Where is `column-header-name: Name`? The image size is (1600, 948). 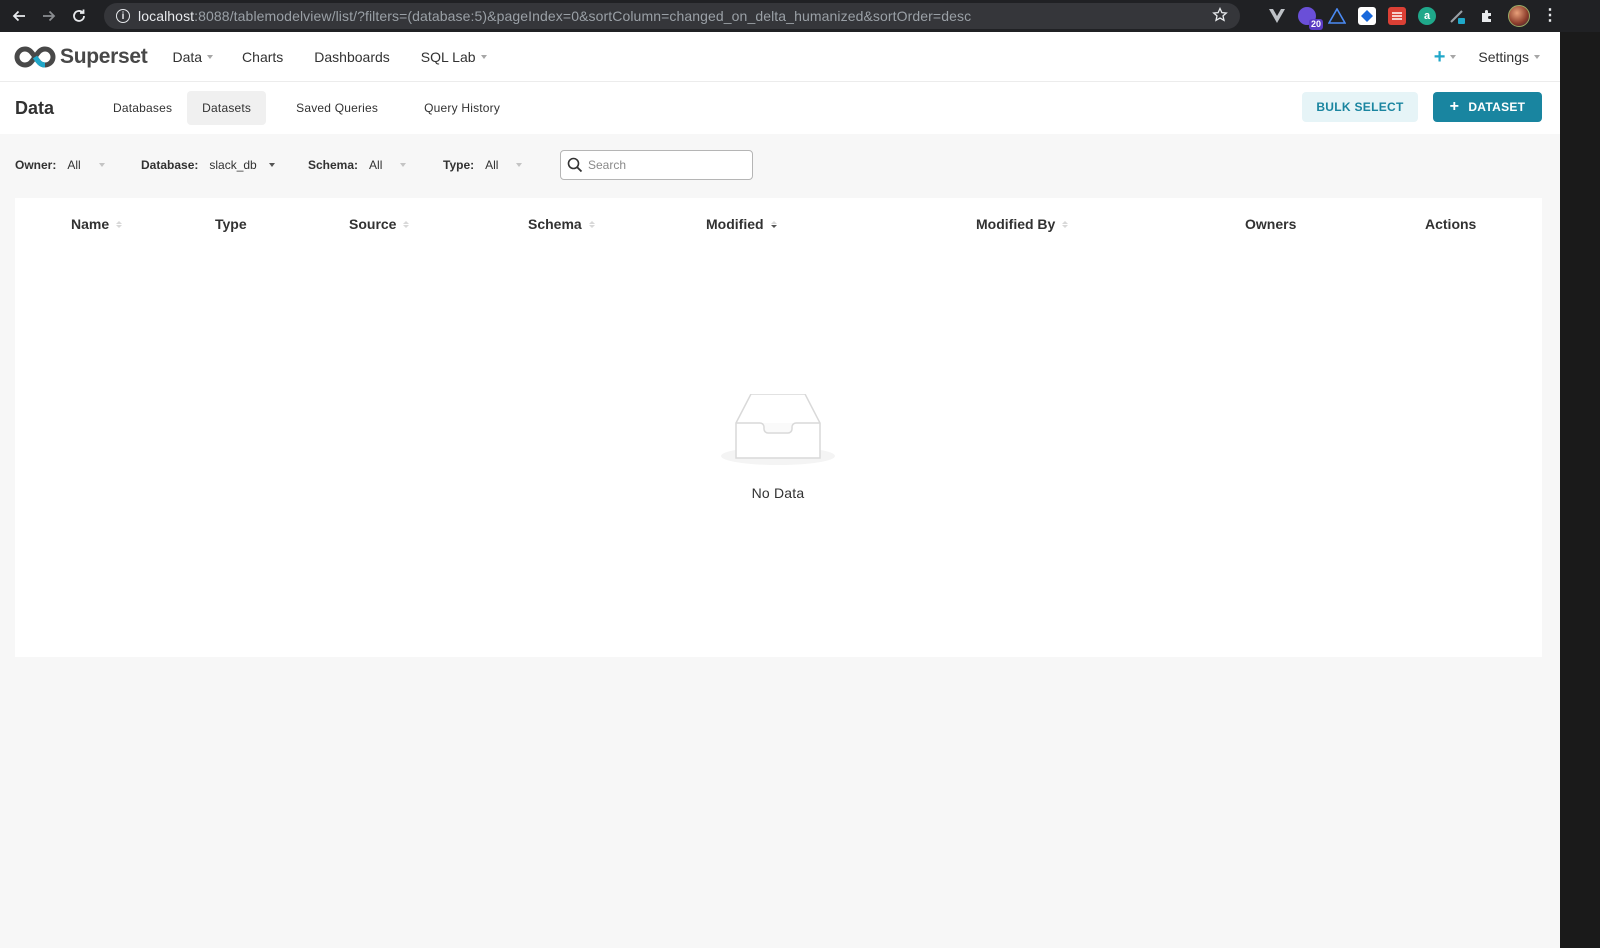 column-header-name: Name is located at coordinates (97, 224).